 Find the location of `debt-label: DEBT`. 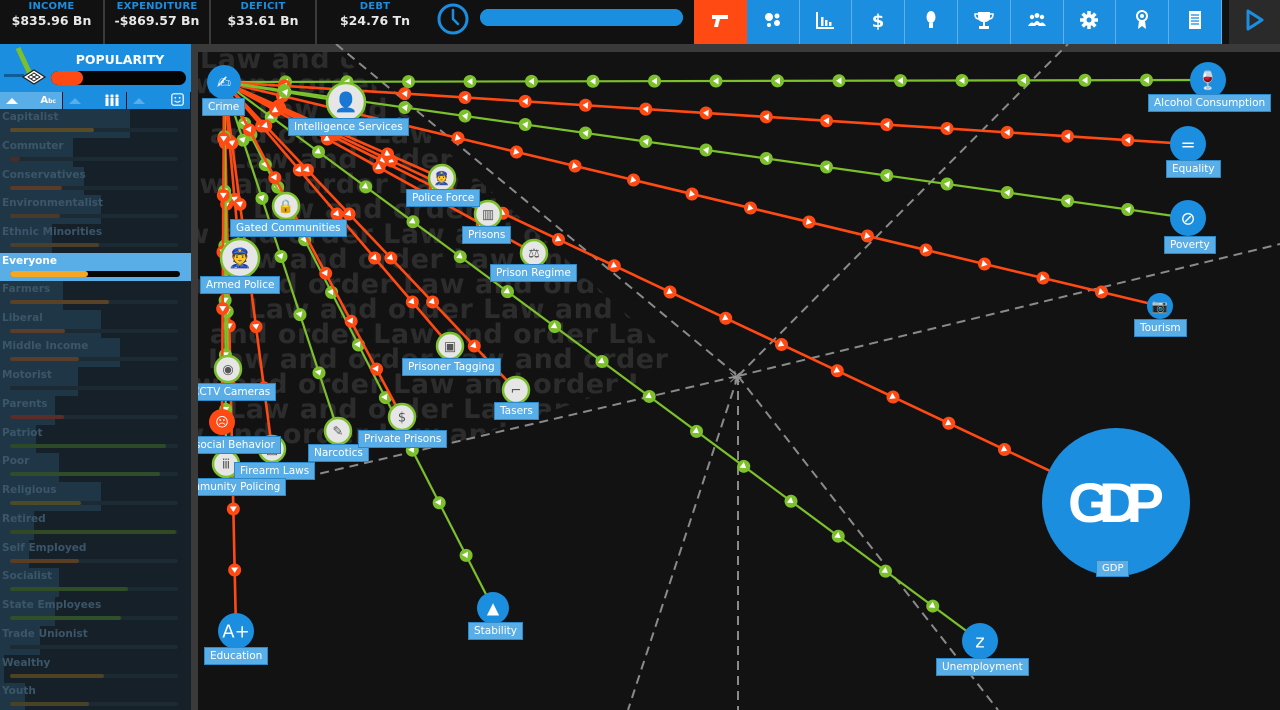

debt-label: DEBT is located at coordinates (375, 6).